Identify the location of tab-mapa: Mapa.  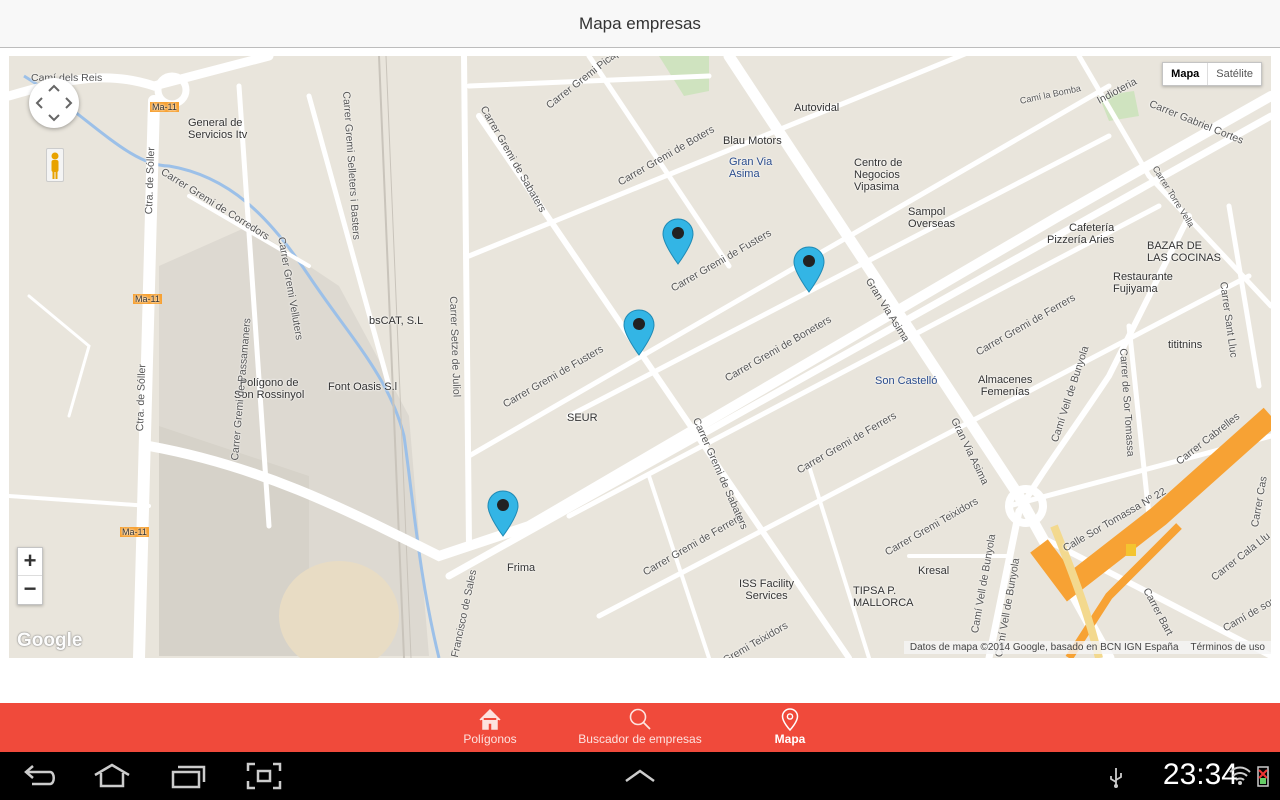
(790, 727).